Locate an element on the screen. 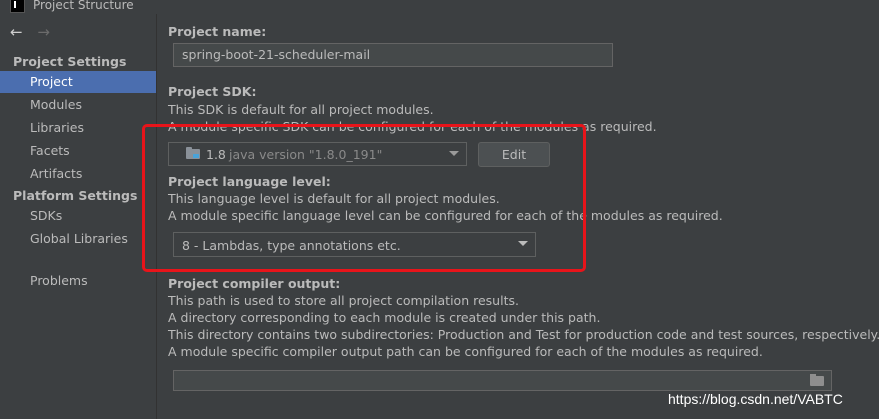 The width and height of the screenshot is (879, 419). project-name-label: Project name: is located at coordinates (217, 31).